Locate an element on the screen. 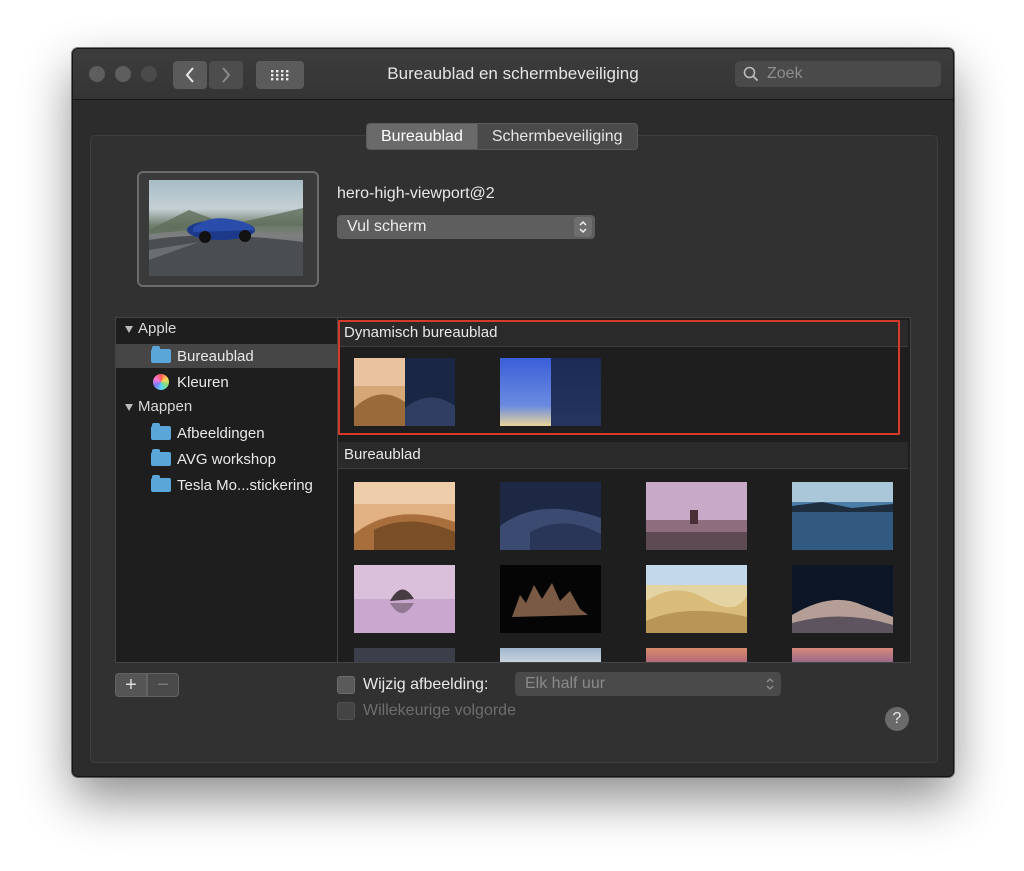  sidebar-item-label: Tesla Mo...stickering is located at coordinates (245, 485).